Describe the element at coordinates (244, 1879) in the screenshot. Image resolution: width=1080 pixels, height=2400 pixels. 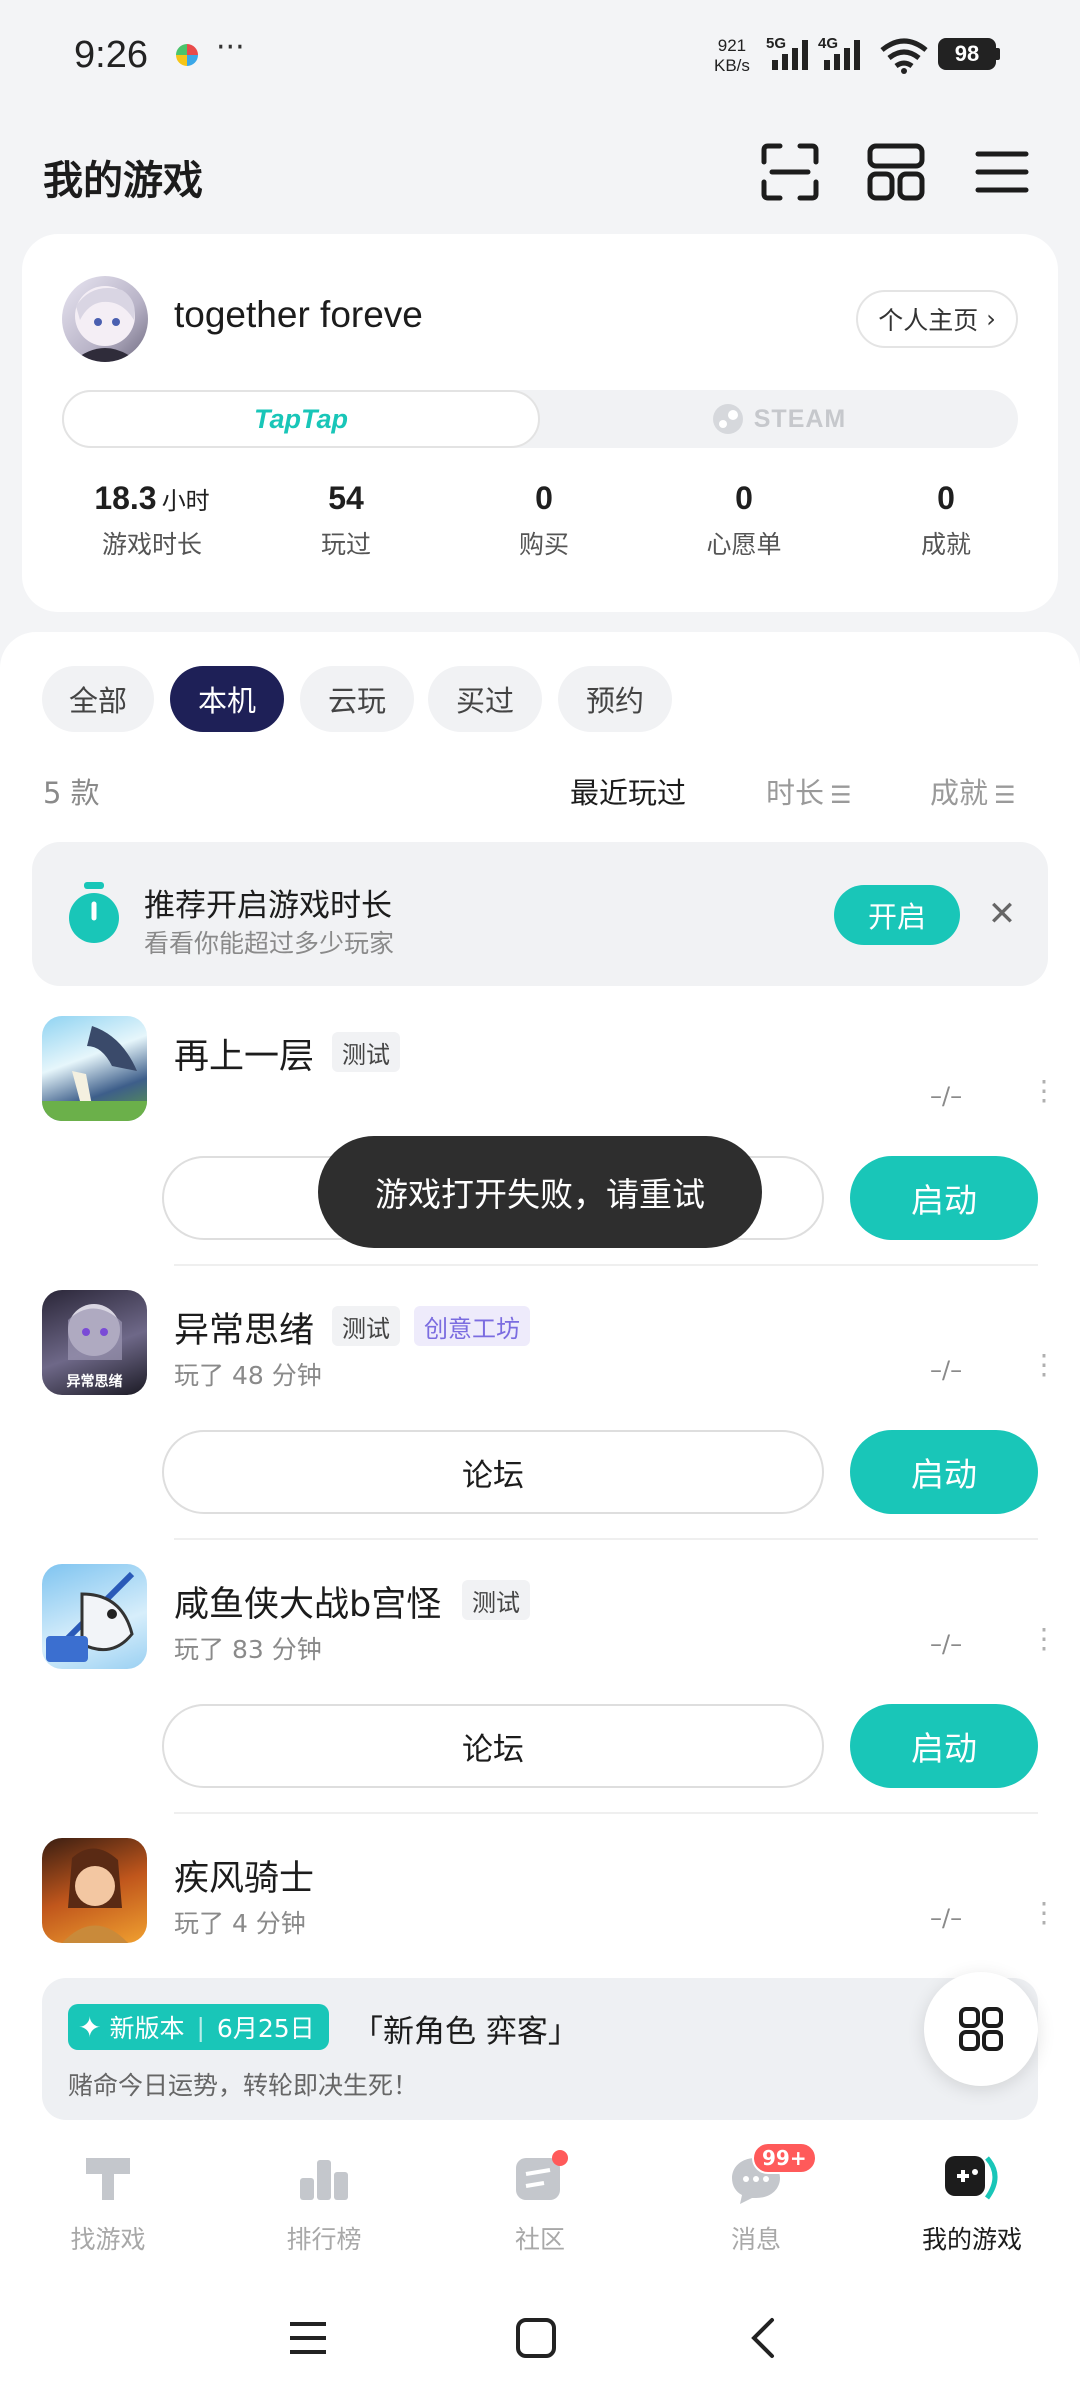
I see `game-name: 疾风骑士` at that location.